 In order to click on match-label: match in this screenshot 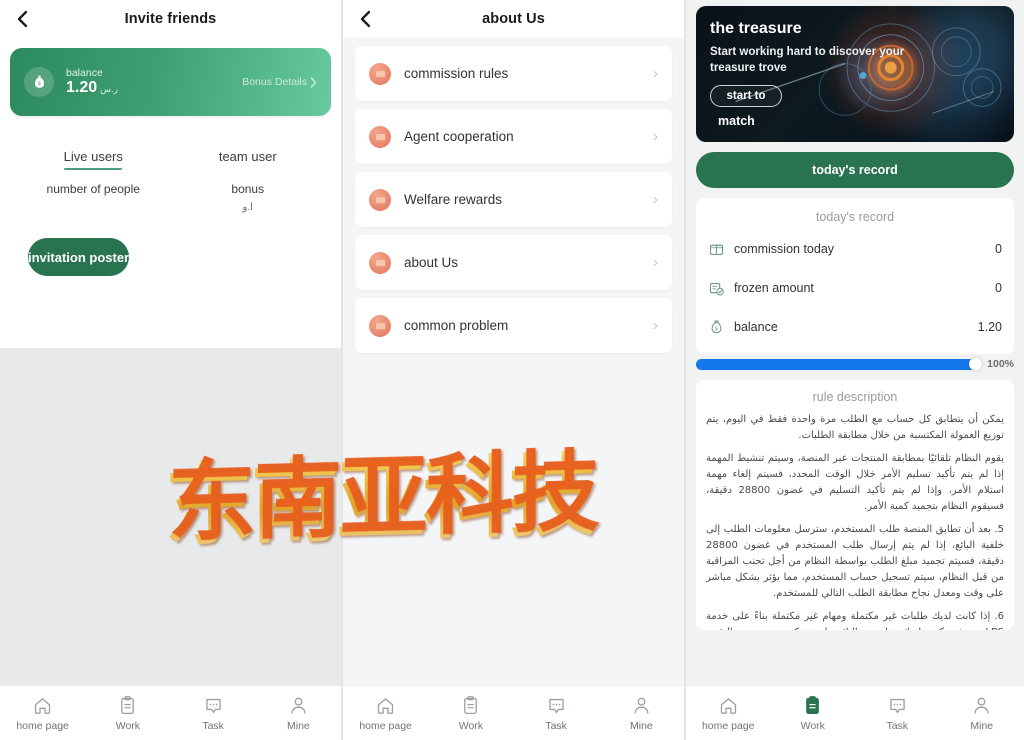, I will do `click(736, 121)`.